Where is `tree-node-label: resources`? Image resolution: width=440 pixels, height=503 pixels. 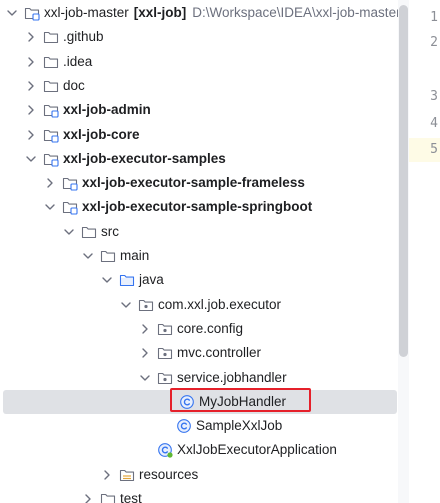
tree-node-label: resources is located at coordinates (168, 475).